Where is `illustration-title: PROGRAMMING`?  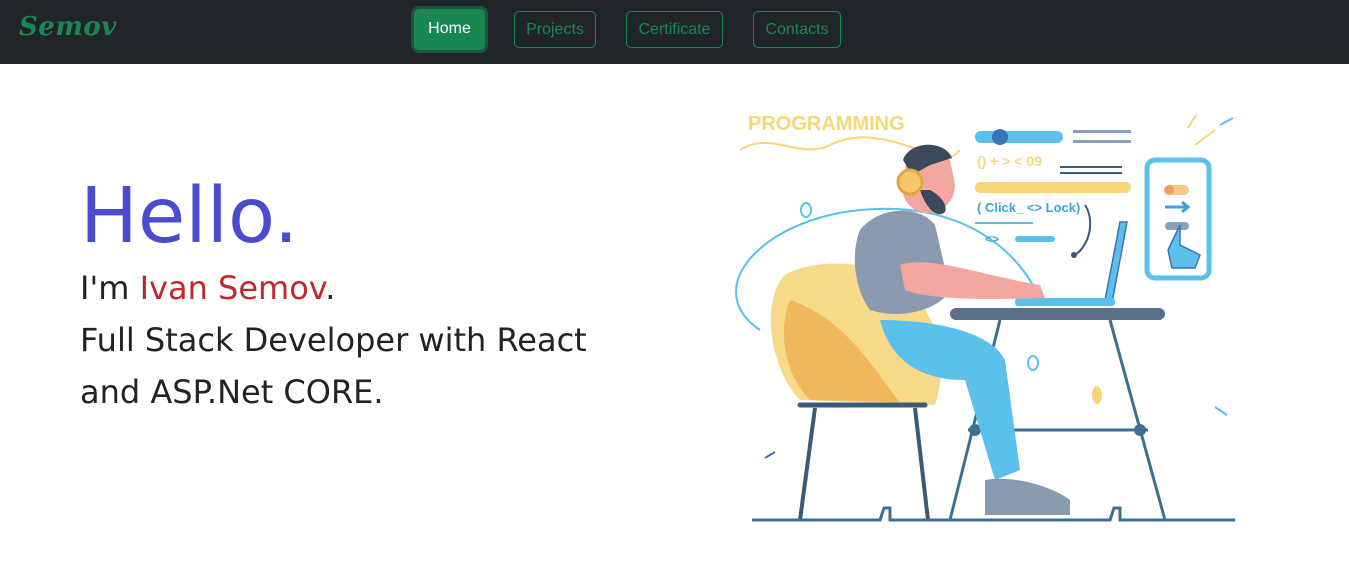 illustration-title: PROGRAMMING is located at coordinates (826, 124).